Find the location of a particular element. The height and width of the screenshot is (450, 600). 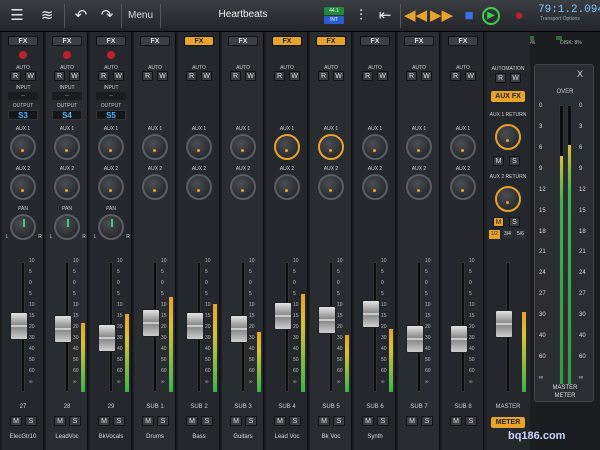

aux1-mute-button: M is located at coordinates (498, 161).